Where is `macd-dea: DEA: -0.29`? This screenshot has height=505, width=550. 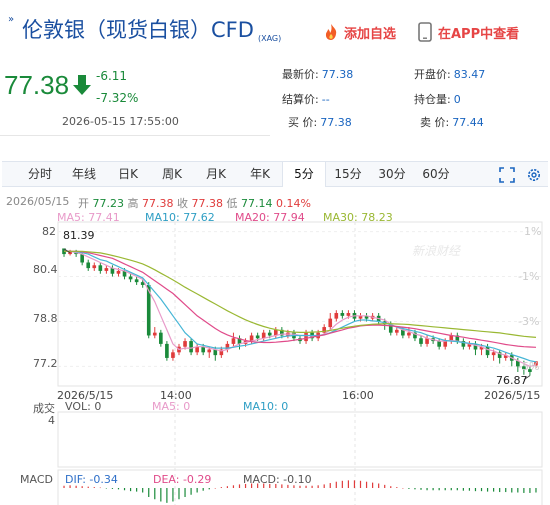 macd-dea: DEA: -0.29 is located at coordinates (182, 479).